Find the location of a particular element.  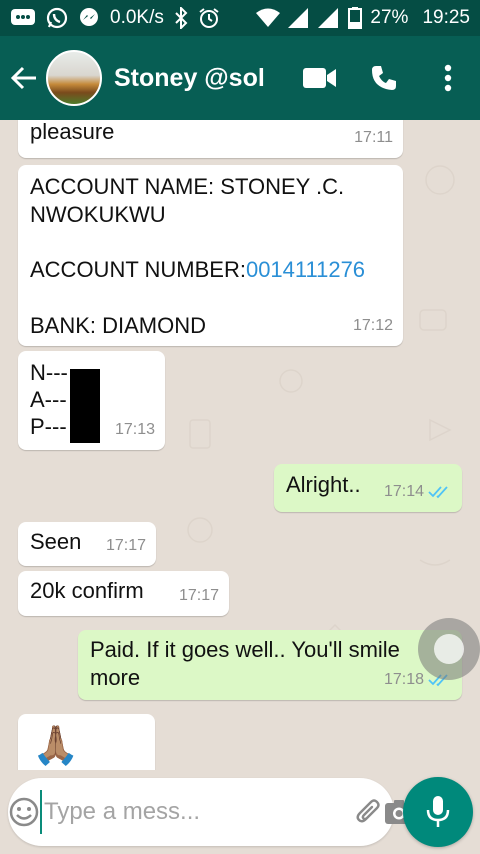

outgoing-message: Alright.. 17:14 is located at coordinates (368, 488).